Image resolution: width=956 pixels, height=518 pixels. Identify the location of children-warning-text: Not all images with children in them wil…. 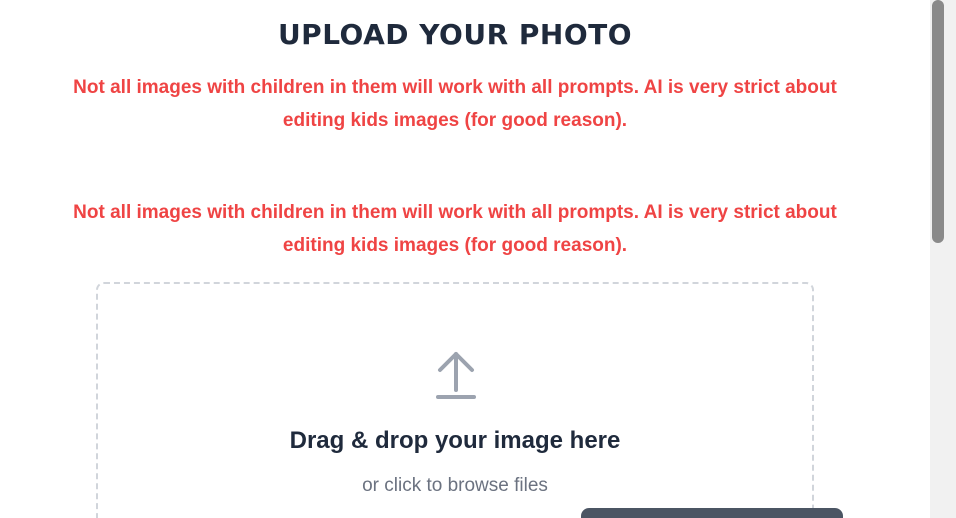
(455, 104).